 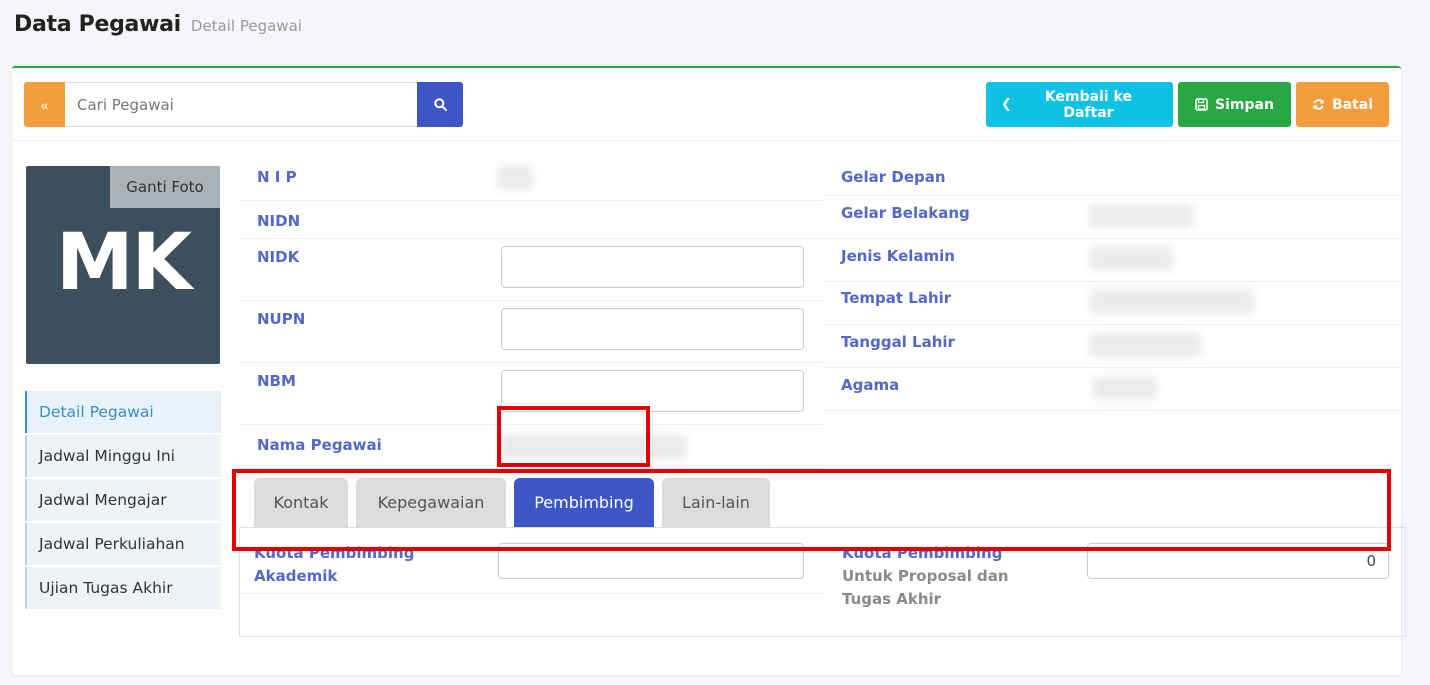 I want to click on nidk-input, so click(x=652, y=267).